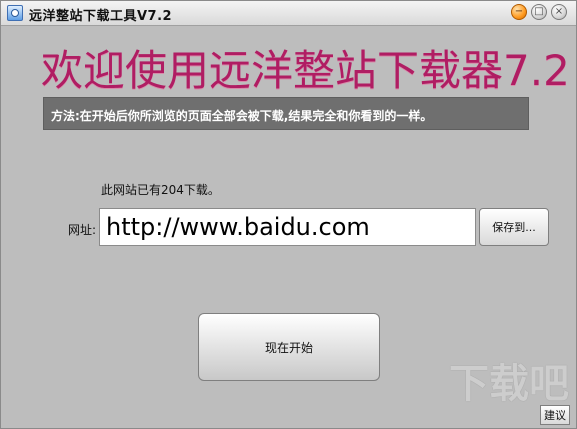 The width and height of the screenshot is (577, 429). I want to click on minimize-icon: −, so click(519, 11).